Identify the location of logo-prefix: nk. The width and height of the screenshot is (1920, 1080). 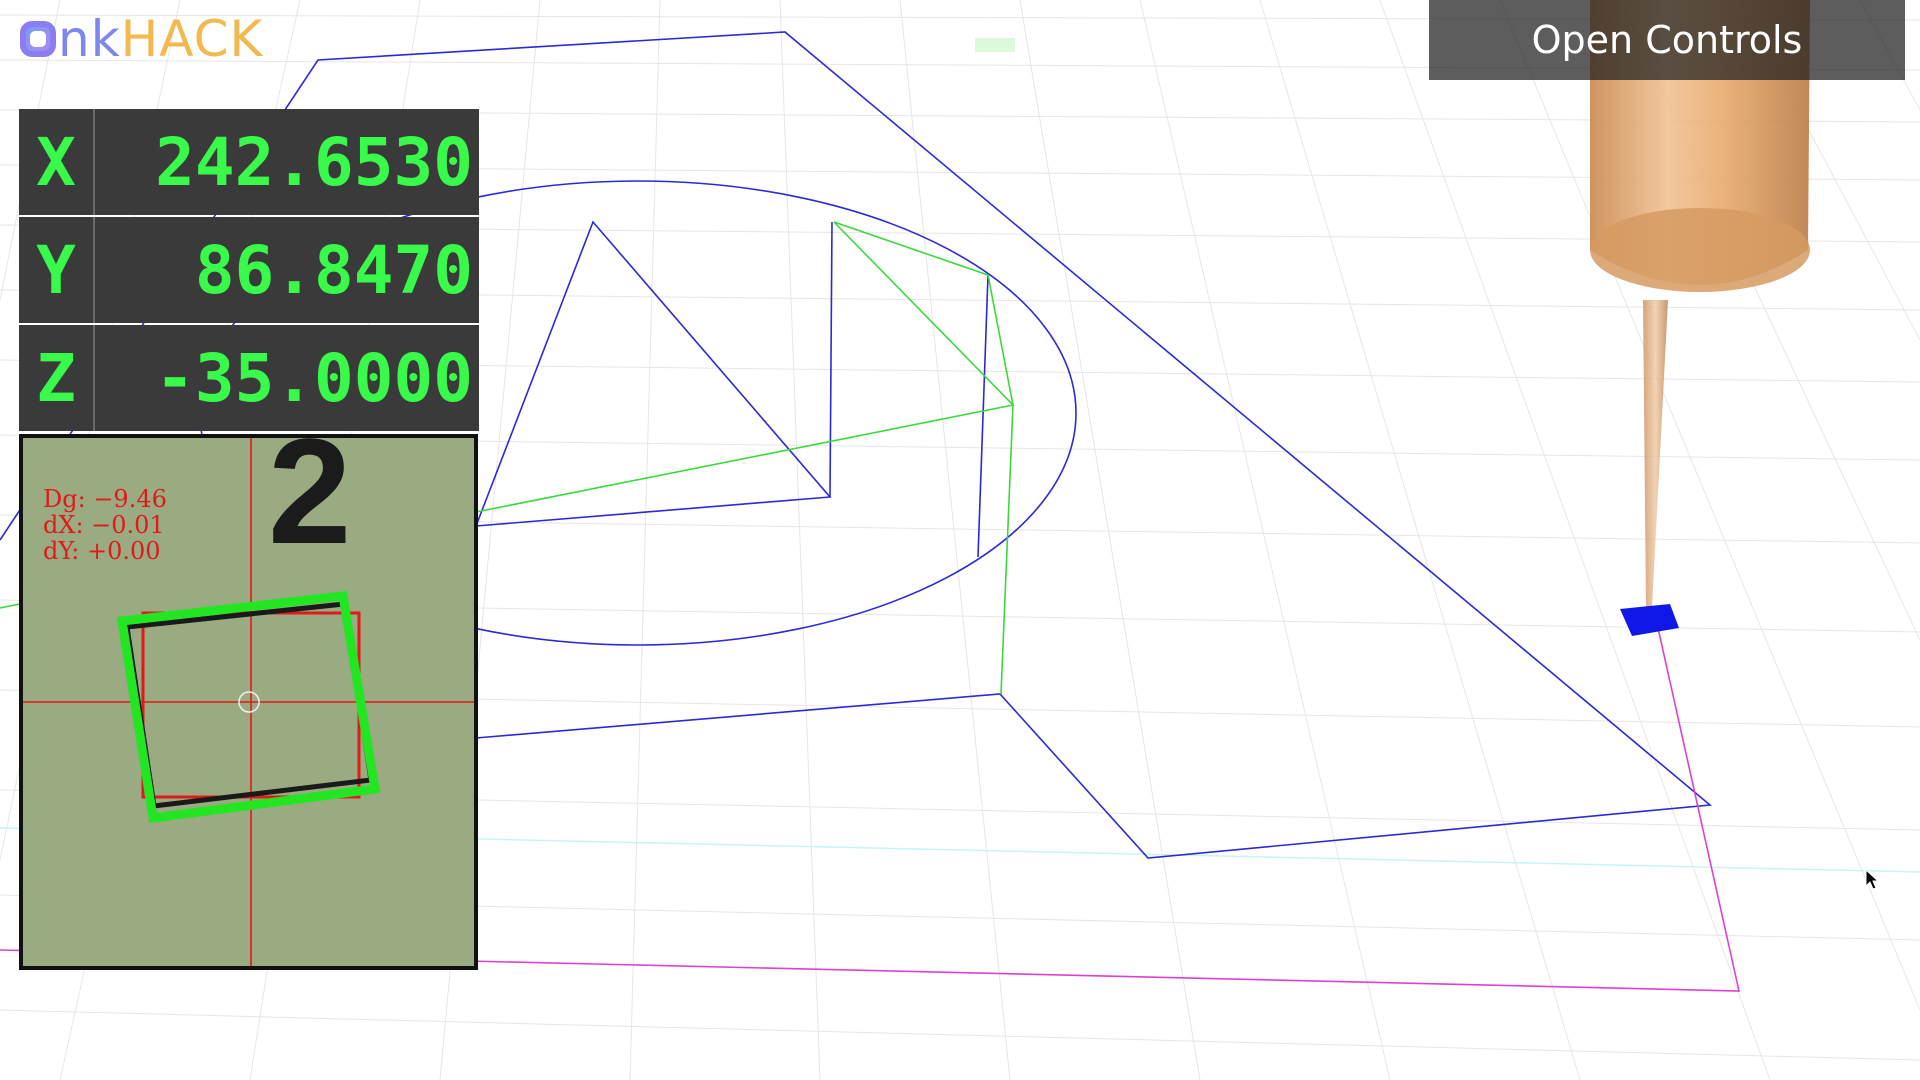
(89, 39).